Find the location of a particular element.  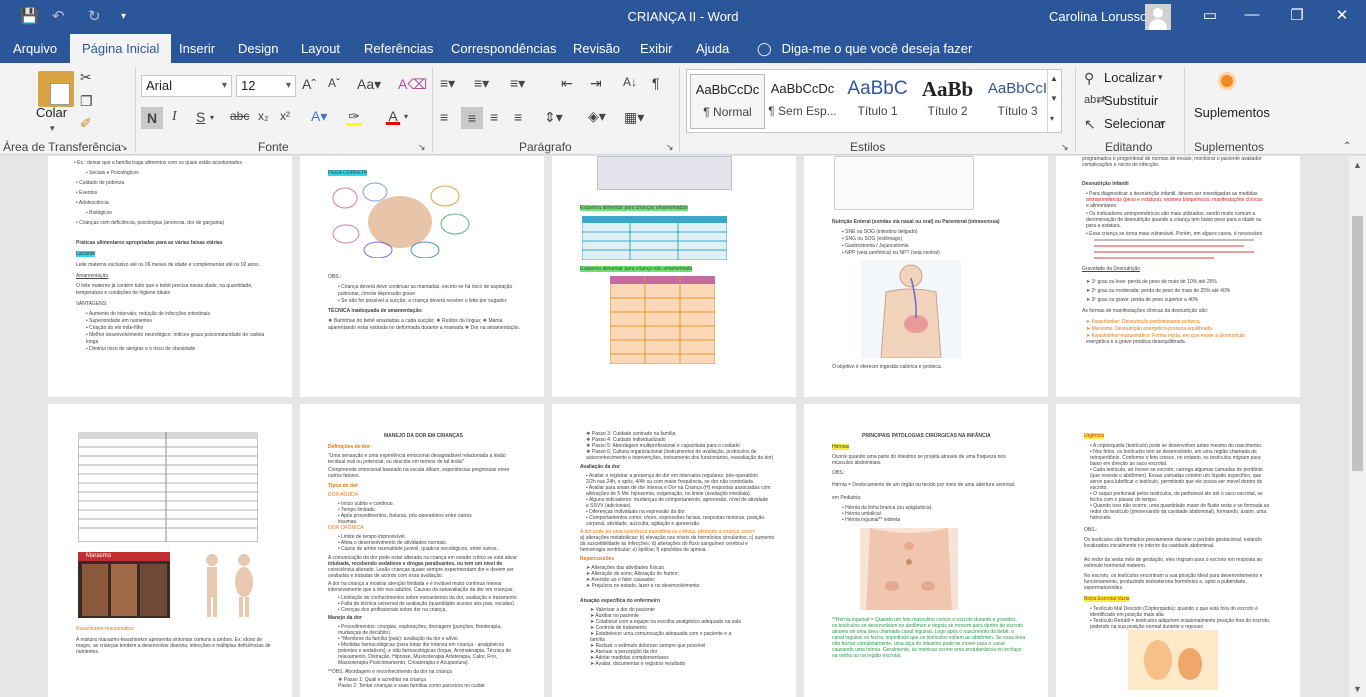

tab-inserir: Inserir is located at coordinates (197, 48).